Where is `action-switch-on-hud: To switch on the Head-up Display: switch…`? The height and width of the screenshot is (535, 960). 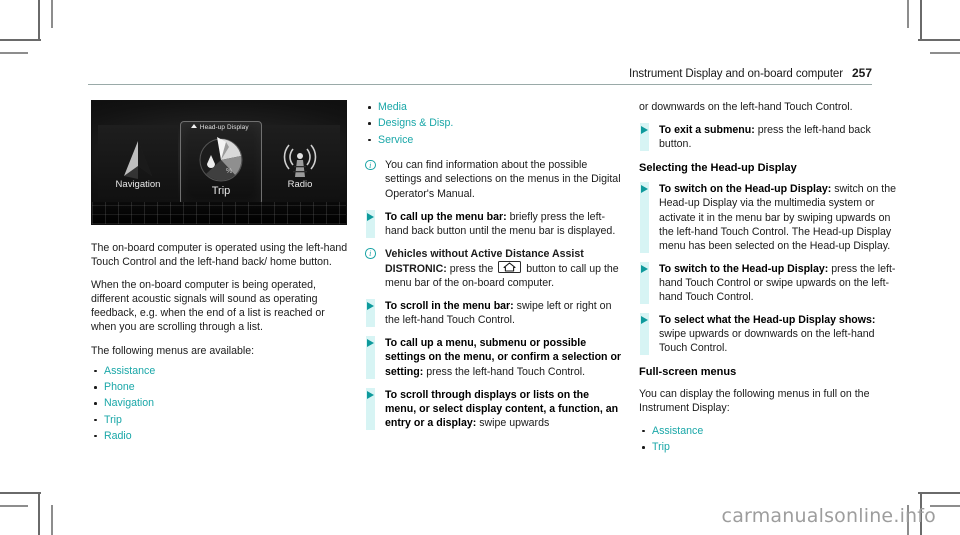
action-switch-on-hud: To switch on the Head-up Display: switch… is located at coordinates (768, 217).